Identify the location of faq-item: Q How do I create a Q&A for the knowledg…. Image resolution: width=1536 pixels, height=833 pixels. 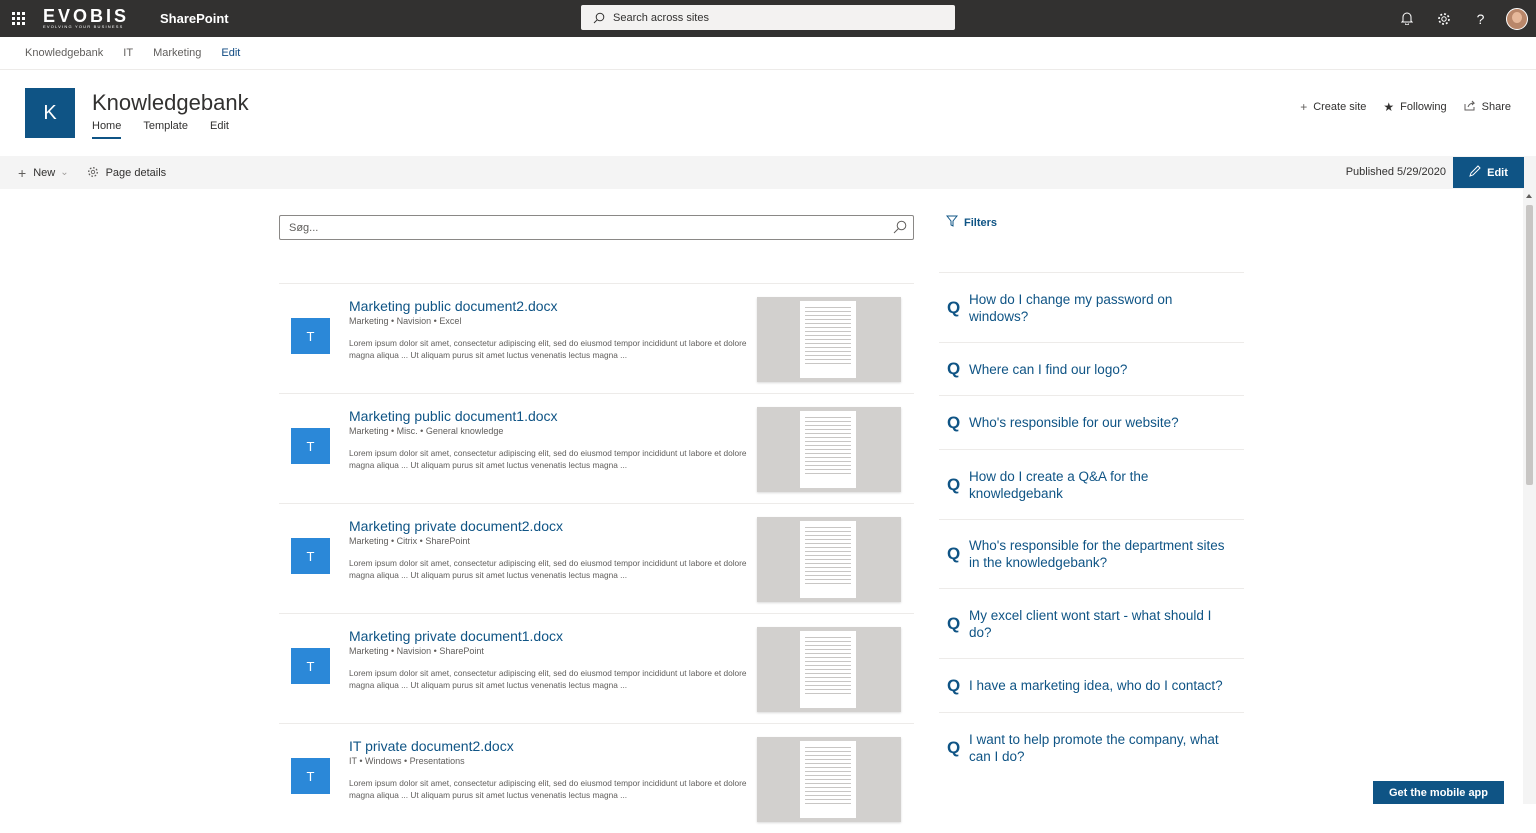
(1091, 484).